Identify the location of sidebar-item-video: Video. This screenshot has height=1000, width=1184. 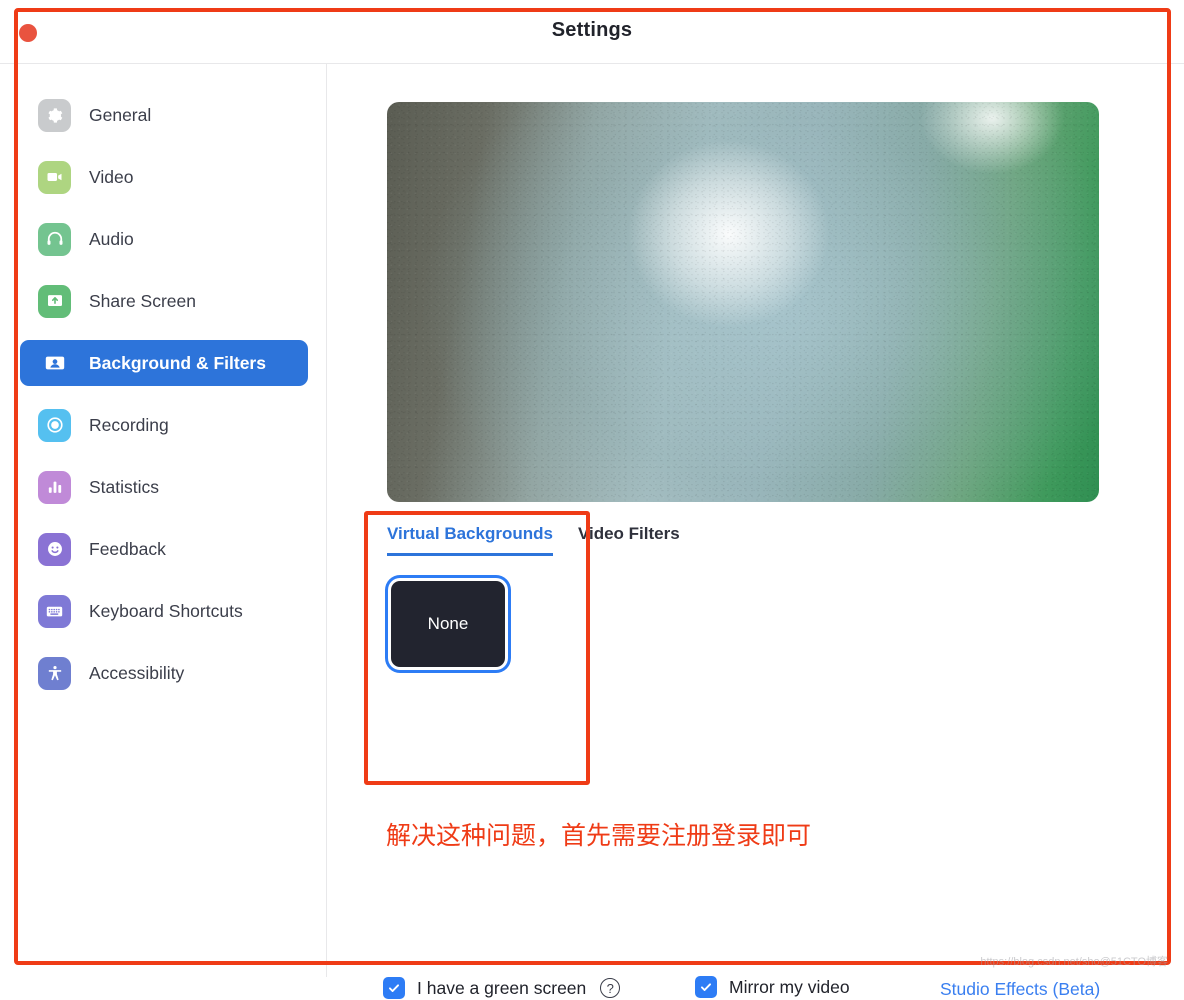
(164, 177).